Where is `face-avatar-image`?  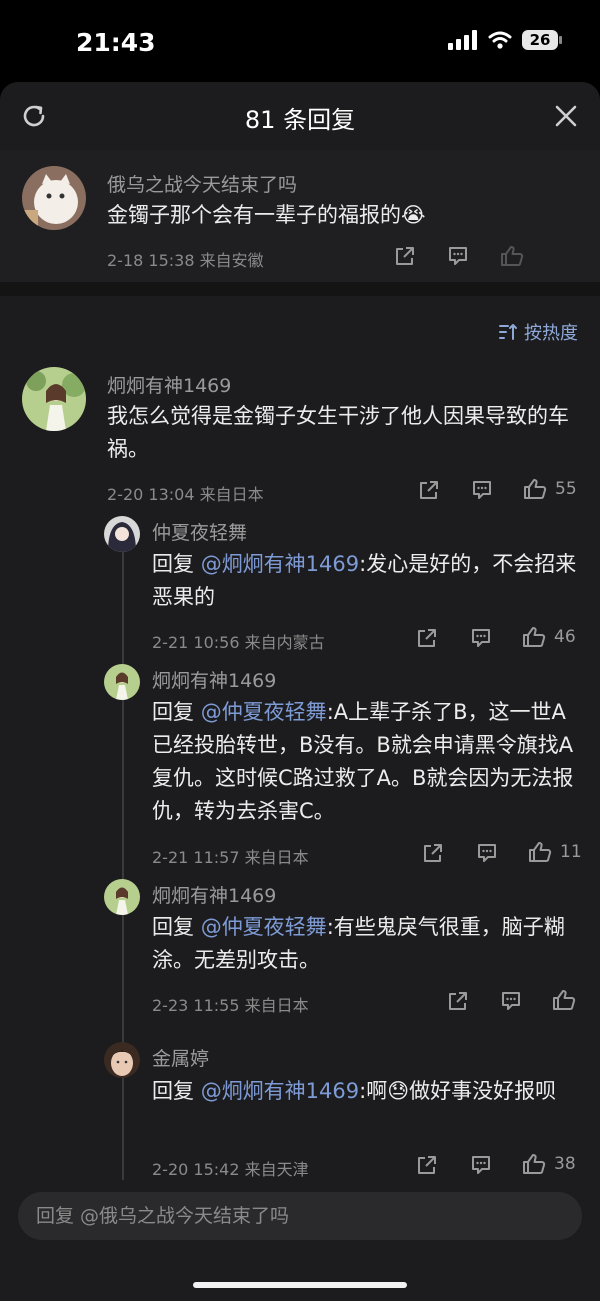 face-avatar-image is located at coordinates (122, 1060).